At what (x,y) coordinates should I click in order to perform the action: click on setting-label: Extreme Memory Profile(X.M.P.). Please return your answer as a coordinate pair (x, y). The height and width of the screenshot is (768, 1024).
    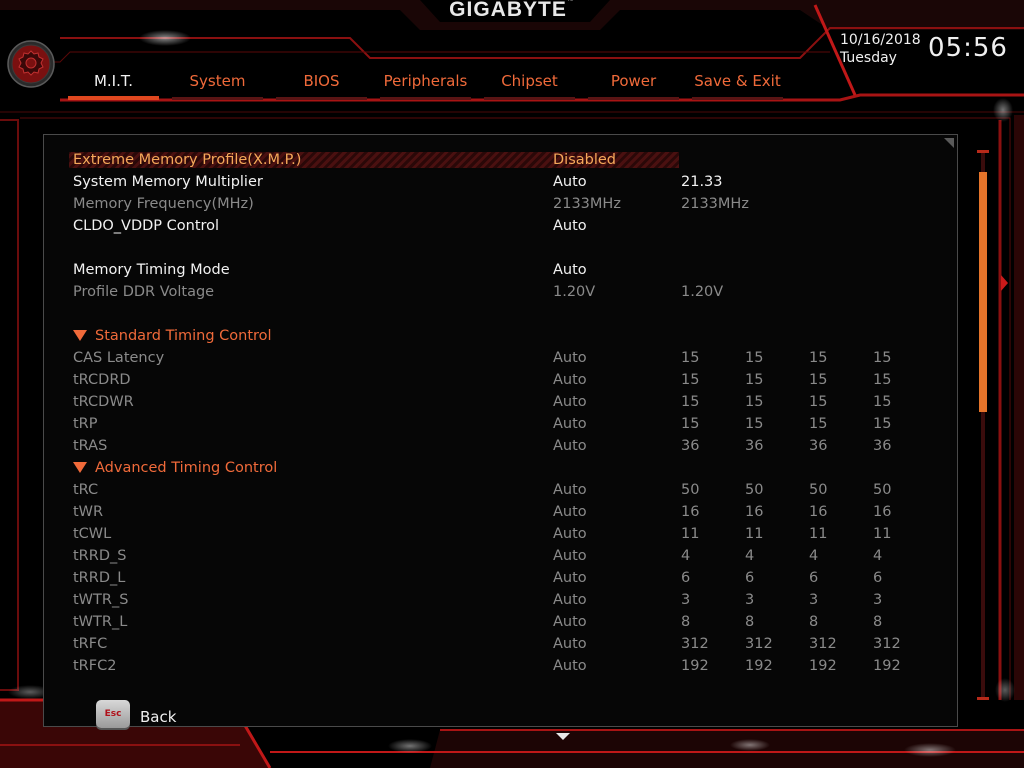
    Looking at the image, I should click on (187, 160).